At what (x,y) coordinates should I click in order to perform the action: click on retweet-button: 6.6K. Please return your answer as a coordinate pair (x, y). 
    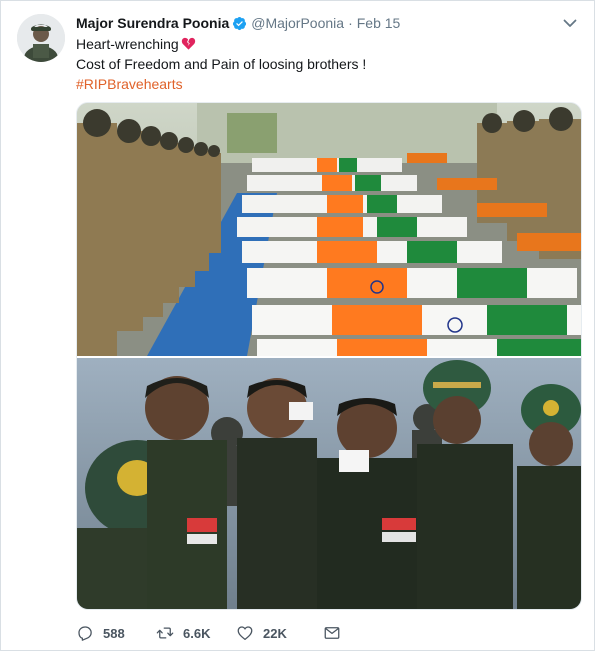
    Looking at the image, I should click on (196, 633).